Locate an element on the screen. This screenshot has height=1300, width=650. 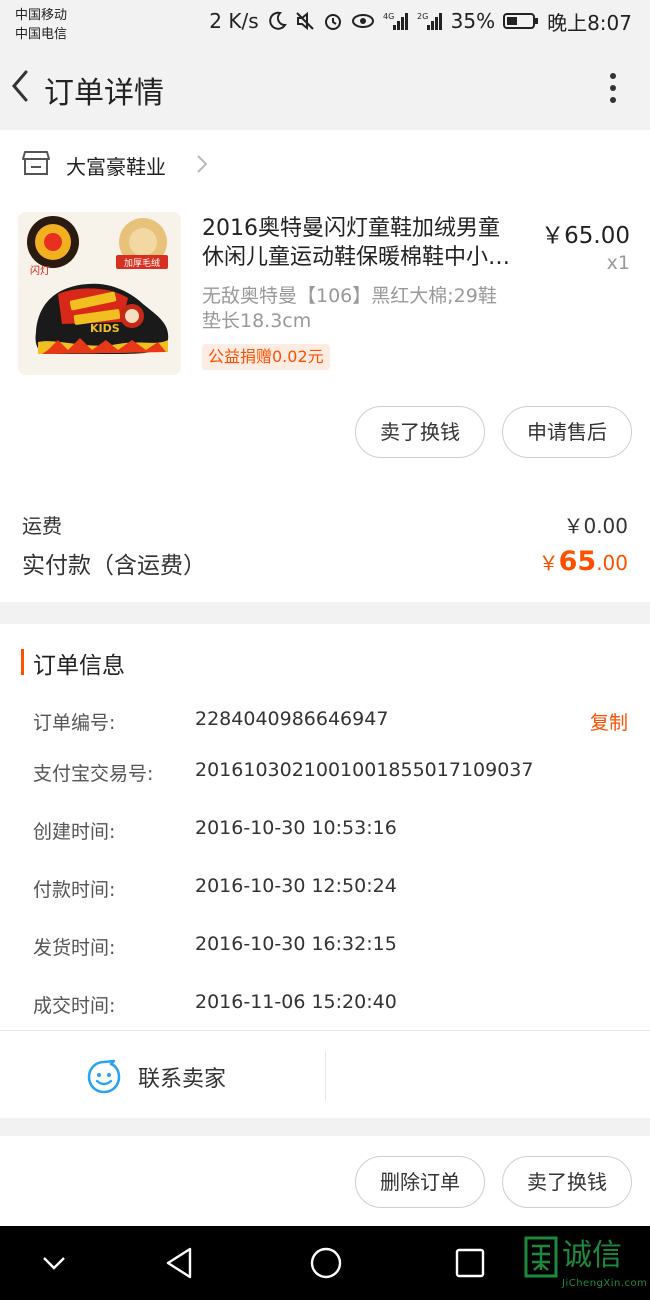
nav-back-button is located at coordinates (180, 1265).